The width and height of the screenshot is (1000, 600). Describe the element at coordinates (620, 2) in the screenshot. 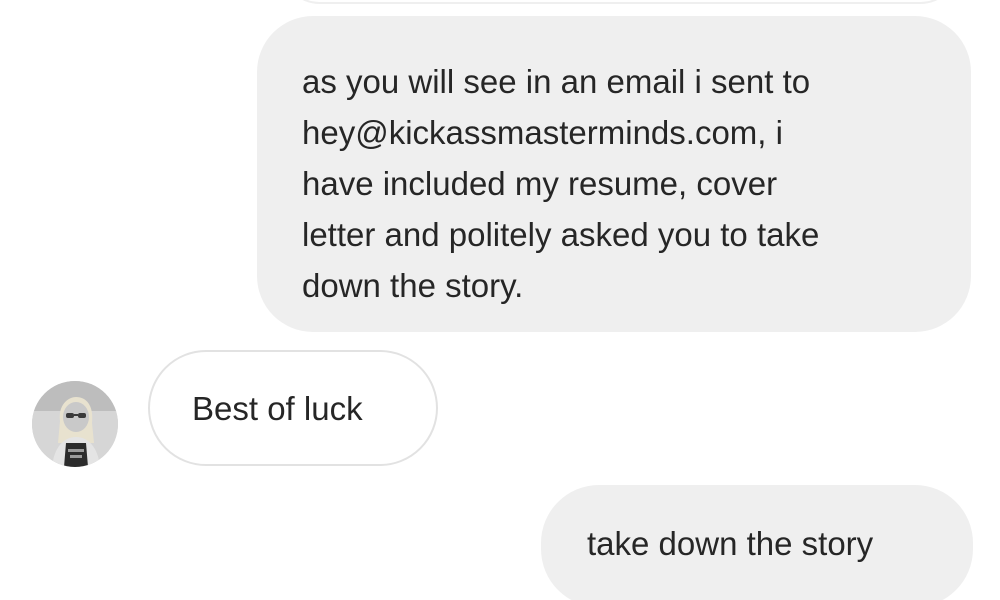

I see `previous-message-bubble-edge` at that location.